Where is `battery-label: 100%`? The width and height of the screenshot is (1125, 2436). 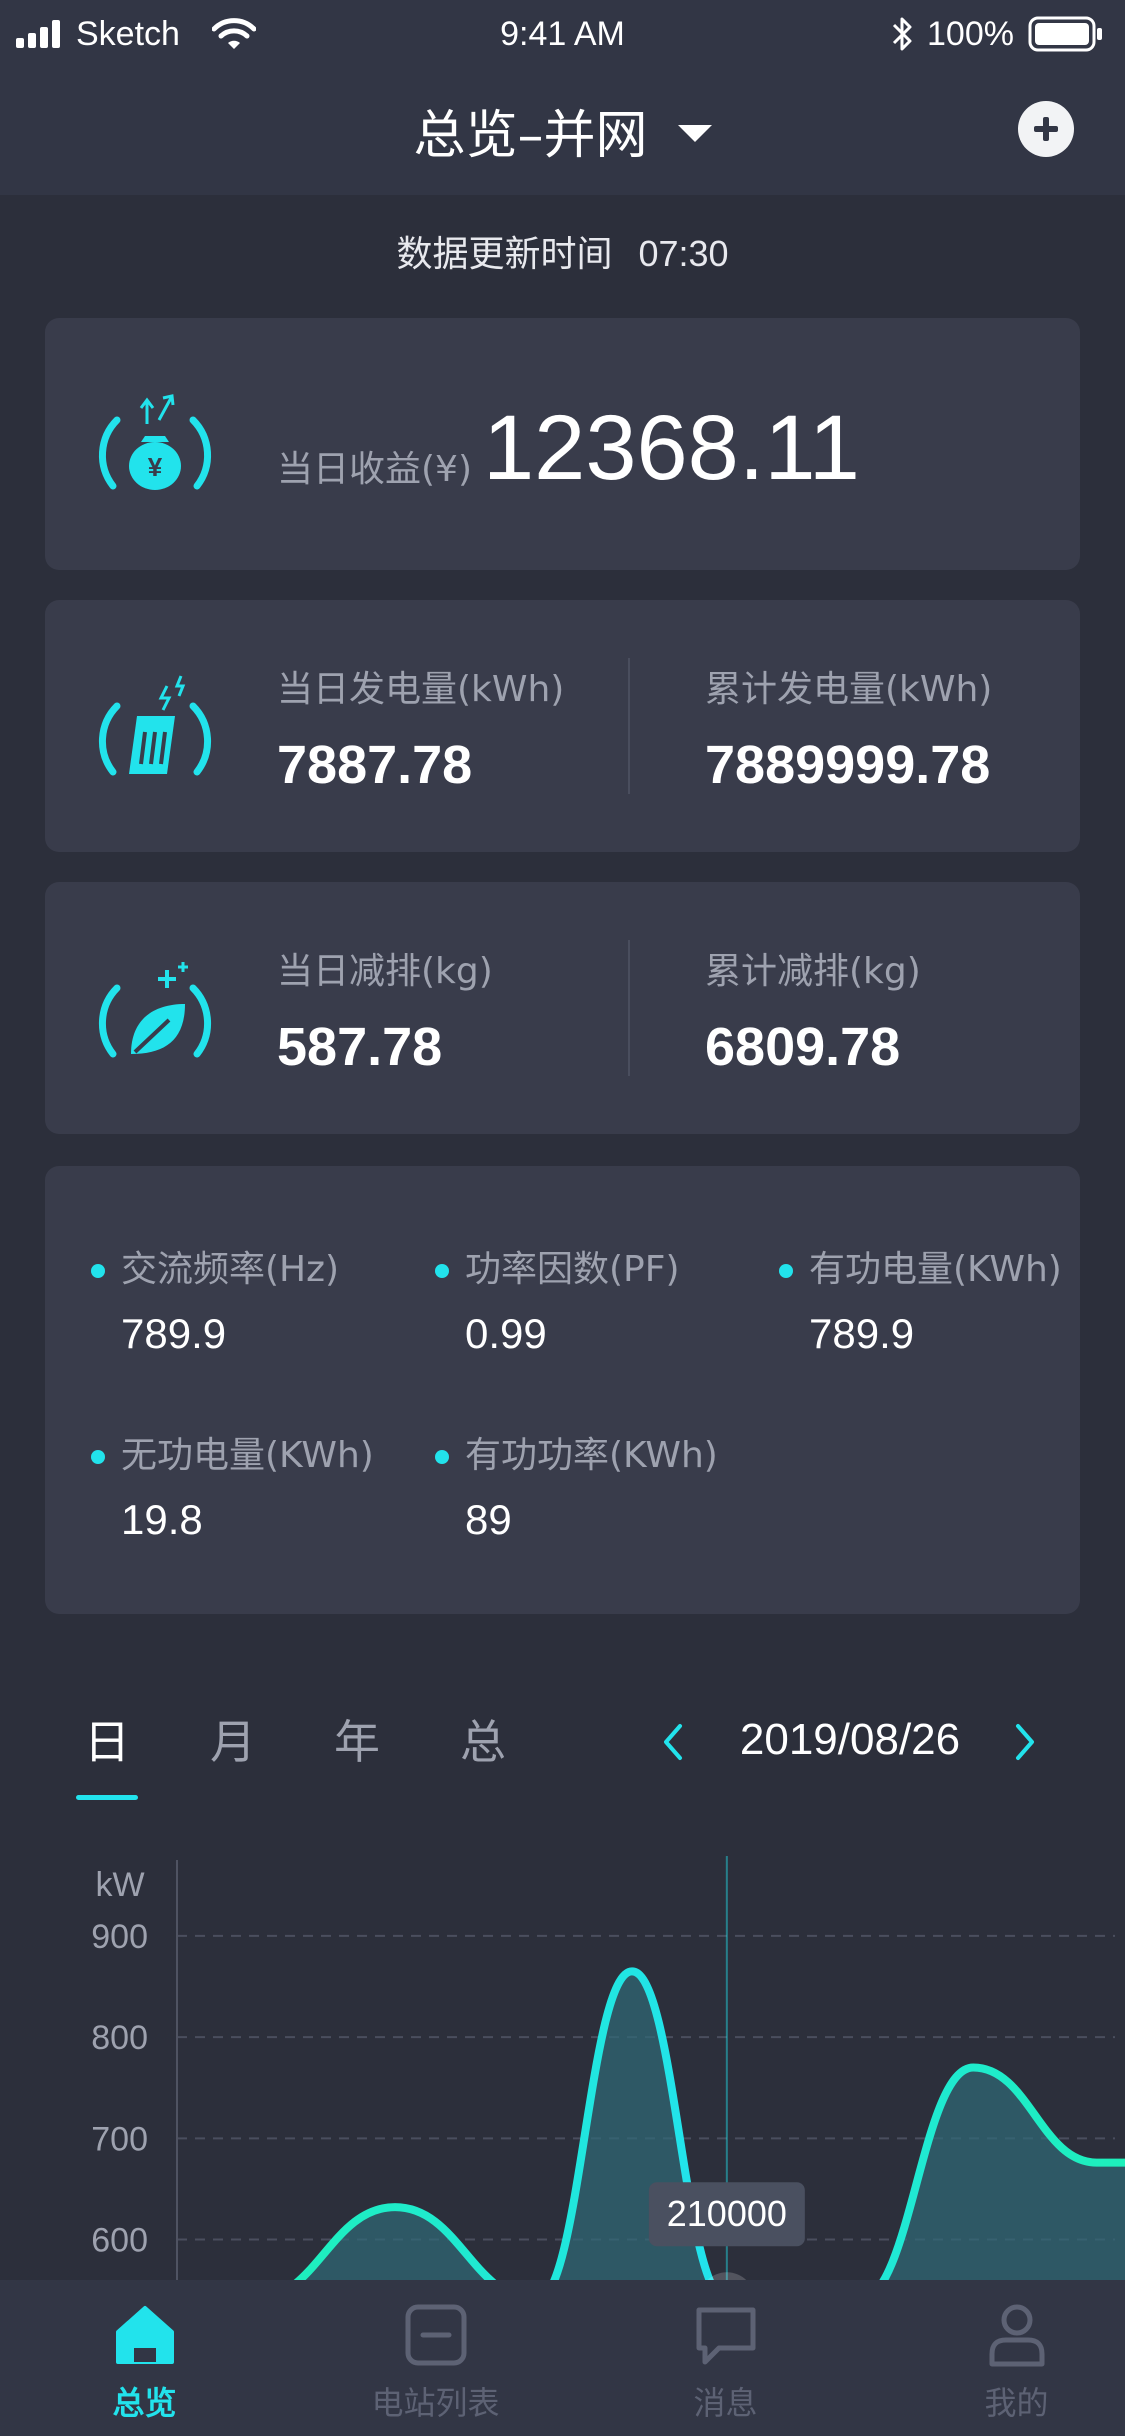
battery-label: 100% is located at coordinates (970, 34).